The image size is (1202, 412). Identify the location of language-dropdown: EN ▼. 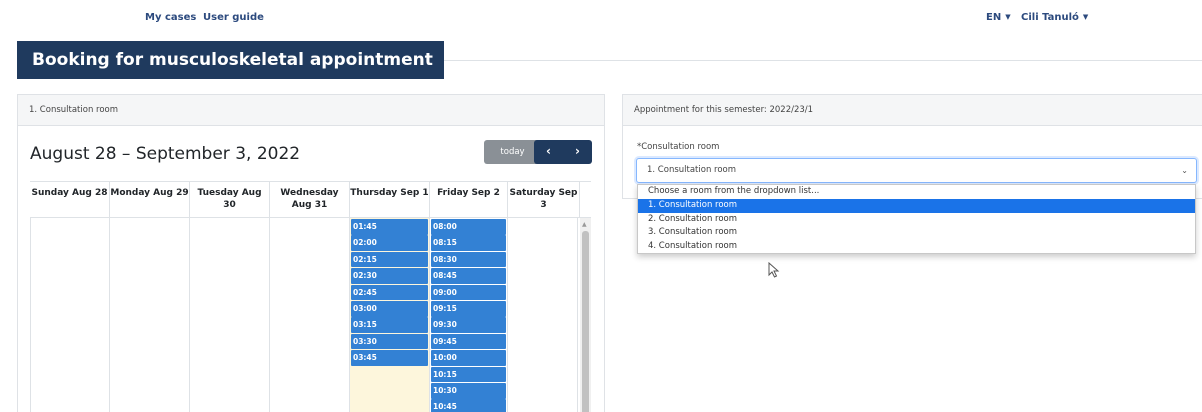
(998, 17).